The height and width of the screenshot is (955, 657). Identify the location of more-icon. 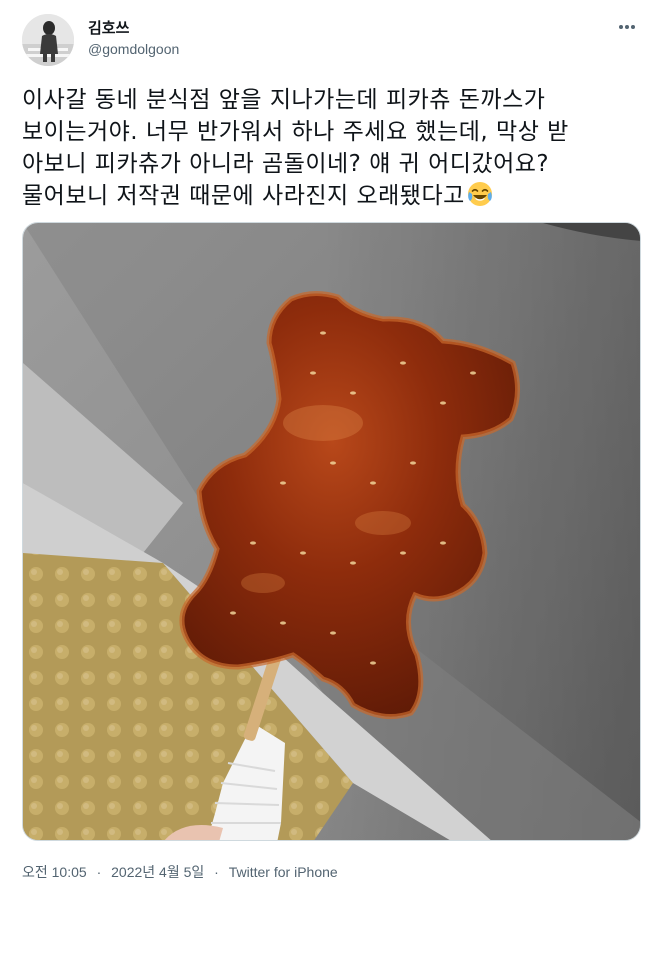
(627, 27).